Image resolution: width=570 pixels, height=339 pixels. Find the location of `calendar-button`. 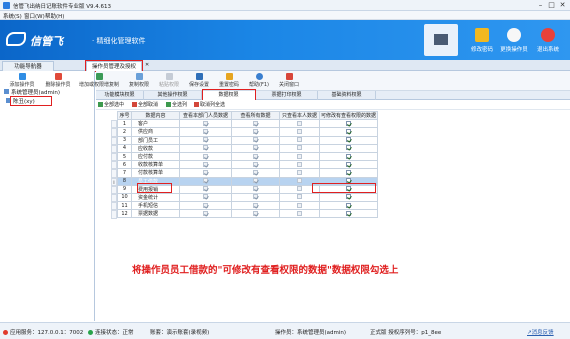

calendar-button is located at coordinates (441, 40).